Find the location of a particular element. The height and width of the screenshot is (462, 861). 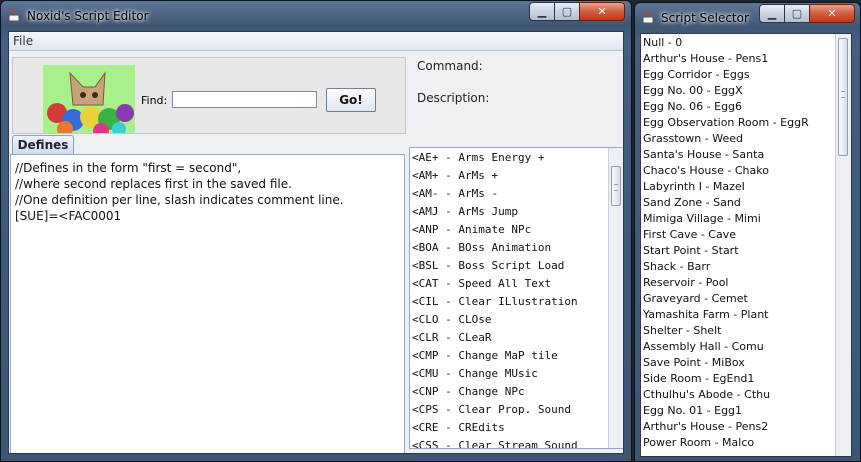

list-item: <CLO - CLOse is located at coordinates (510, 320).